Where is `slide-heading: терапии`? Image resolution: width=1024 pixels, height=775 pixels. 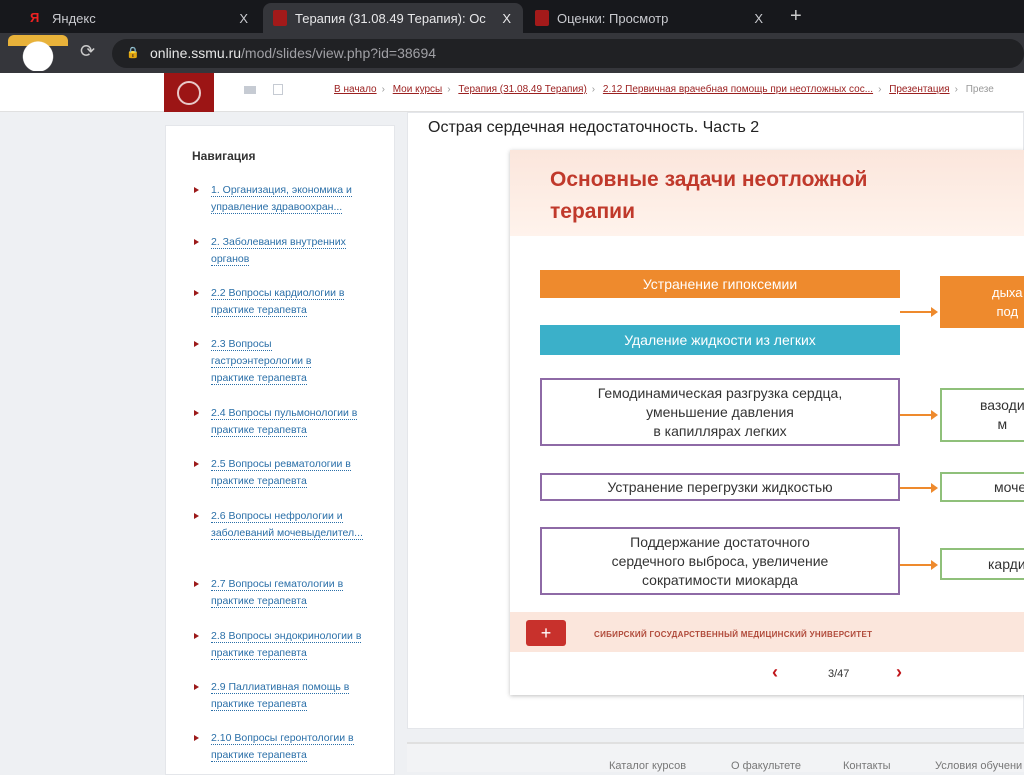
slide-heading: терапии is located at coordinates (592, 211).